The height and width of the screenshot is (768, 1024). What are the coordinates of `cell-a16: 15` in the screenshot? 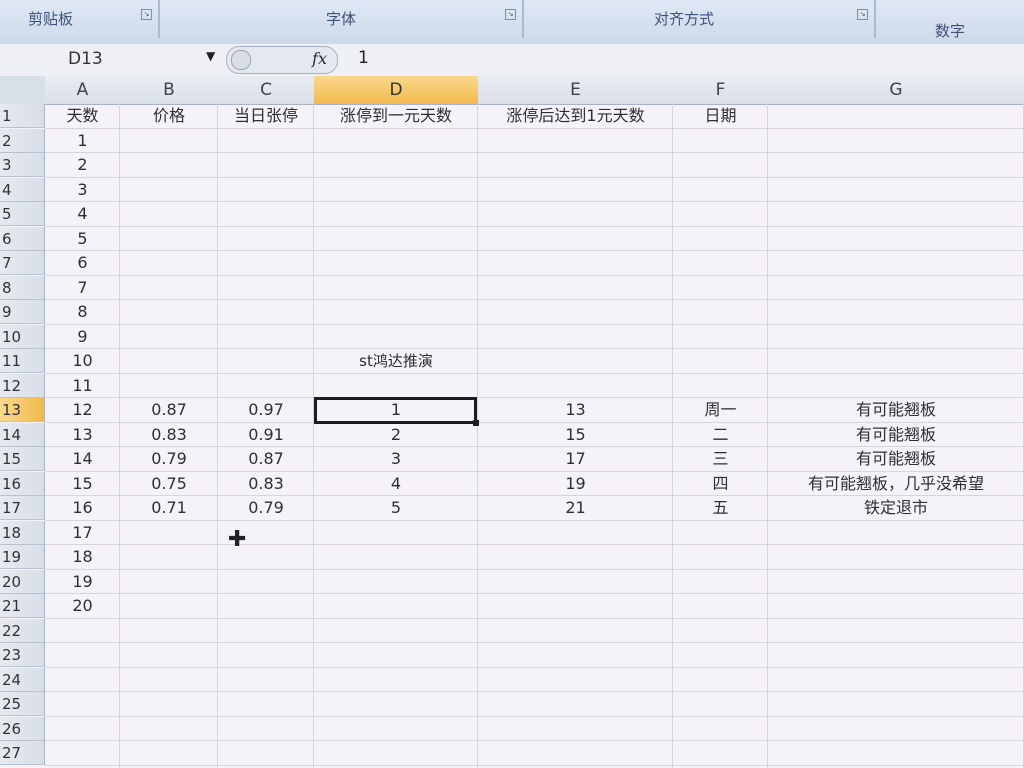 It's located at (82, 484).